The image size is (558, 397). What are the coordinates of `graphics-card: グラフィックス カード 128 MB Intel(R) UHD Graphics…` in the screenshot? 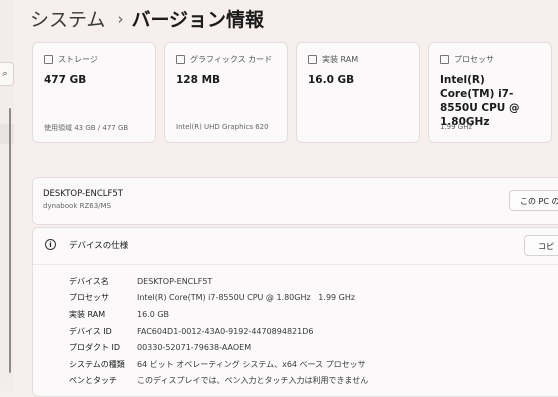 It's located at (226, 92).